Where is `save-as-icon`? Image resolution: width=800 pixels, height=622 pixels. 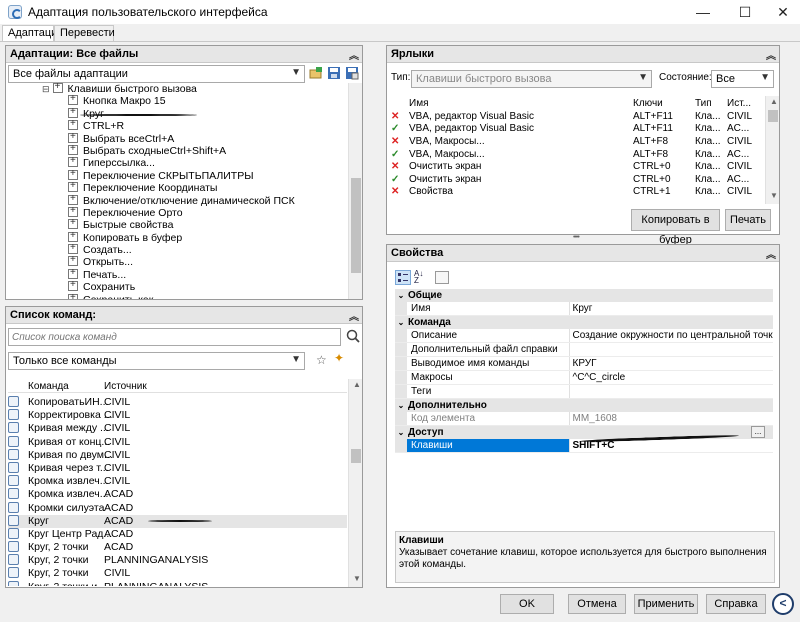
save-as-icon is located at coordinates (352, 73).